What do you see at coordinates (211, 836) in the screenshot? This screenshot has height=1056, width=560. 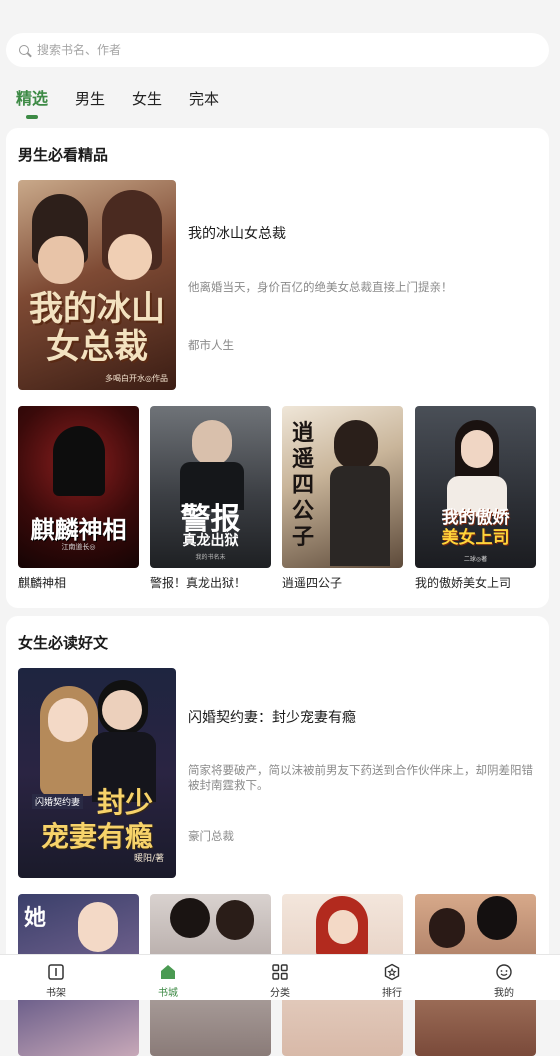 I see `featured-book-tag: 豪门总裁` at bounding box center [211, 836].